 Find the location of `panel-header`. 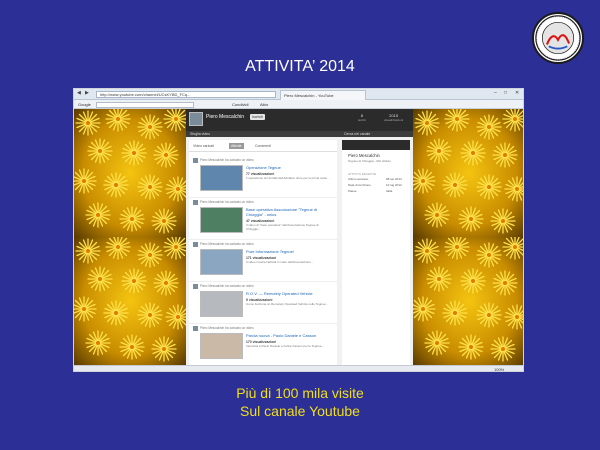

panel-header is located at coordinates (376, 145).